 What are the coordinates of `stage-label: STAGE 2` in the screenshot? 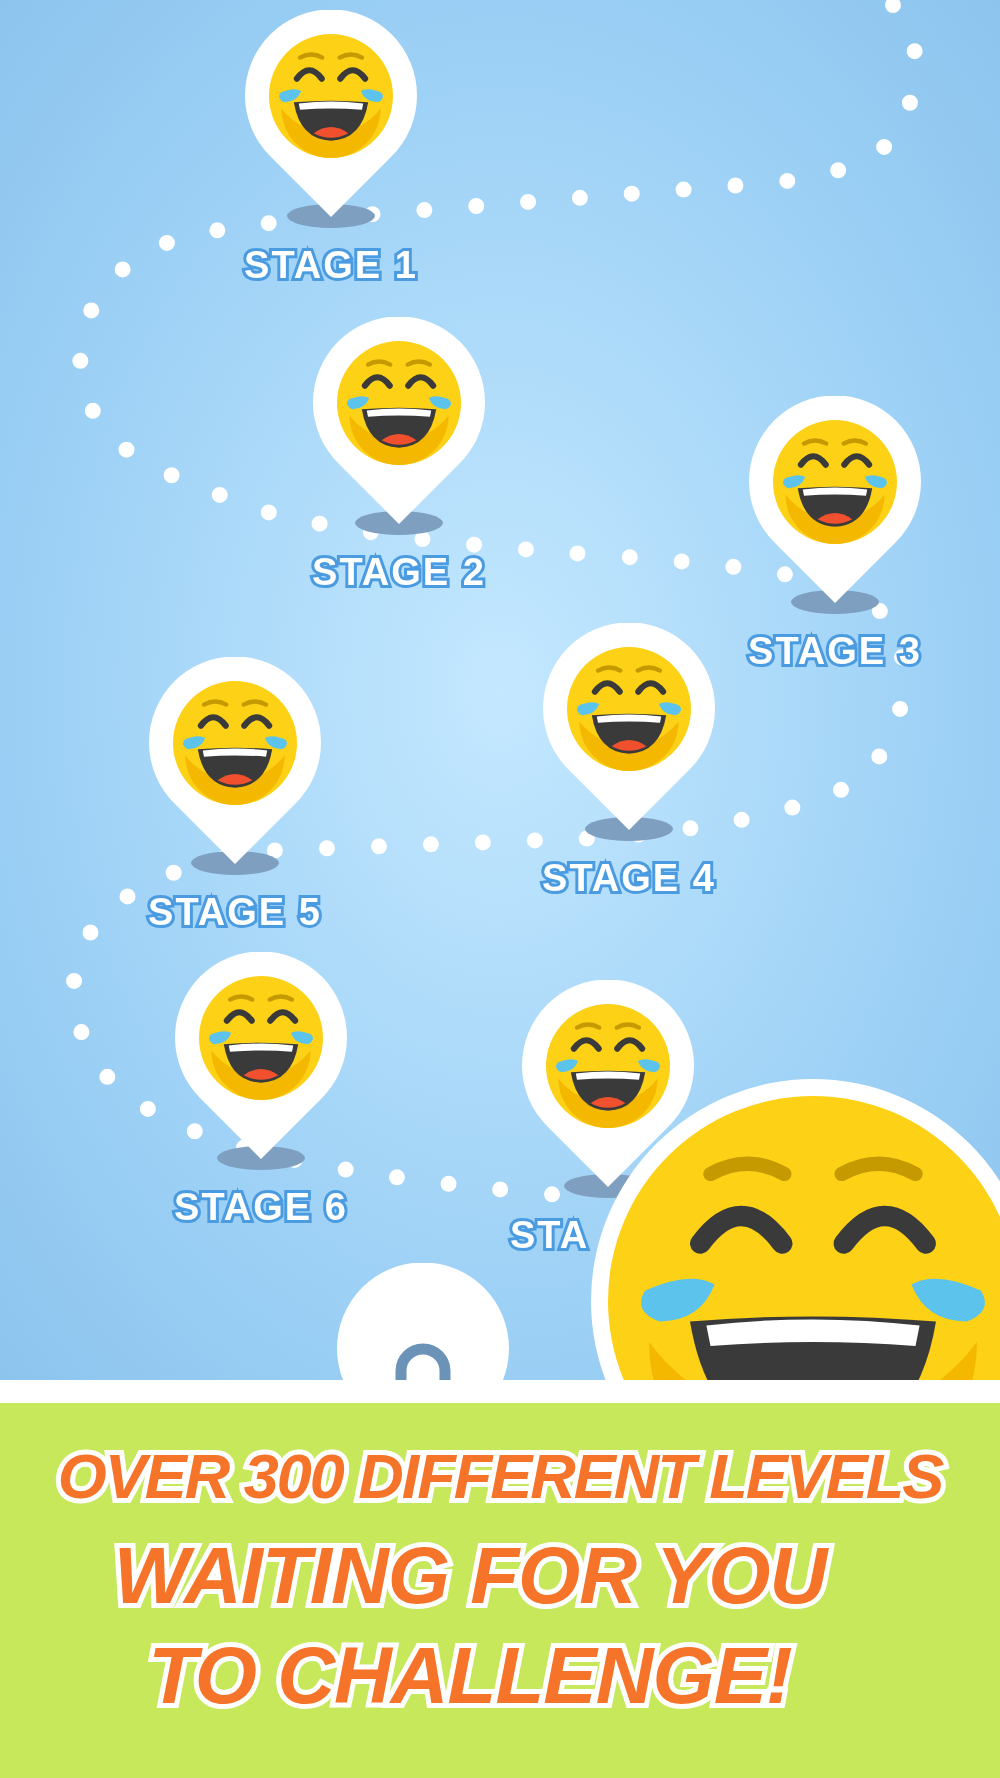 It's located at (399, 572).